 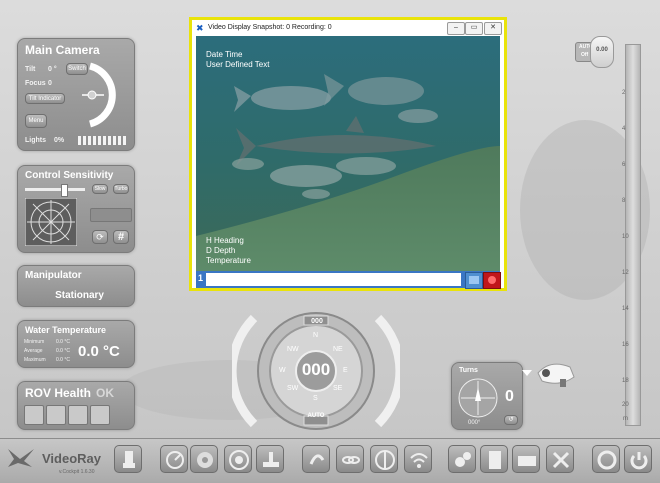 I want to click on minimum-value: 0.0 °C, so click(x=63, y=342).